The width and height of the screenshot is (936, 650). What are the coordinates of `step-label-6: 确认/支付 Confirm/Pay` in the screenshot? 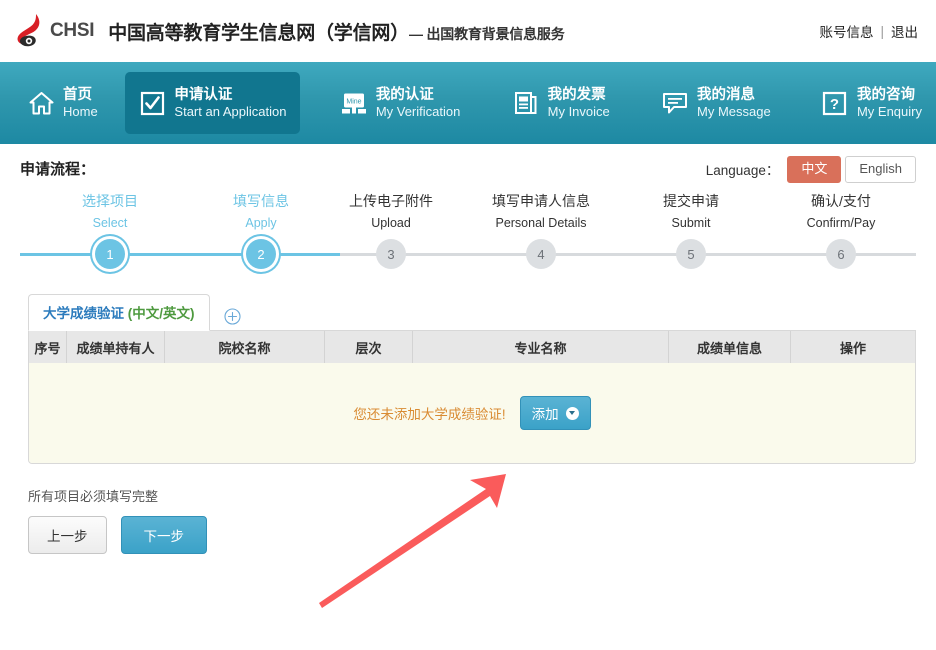 It's located at (841, 210).